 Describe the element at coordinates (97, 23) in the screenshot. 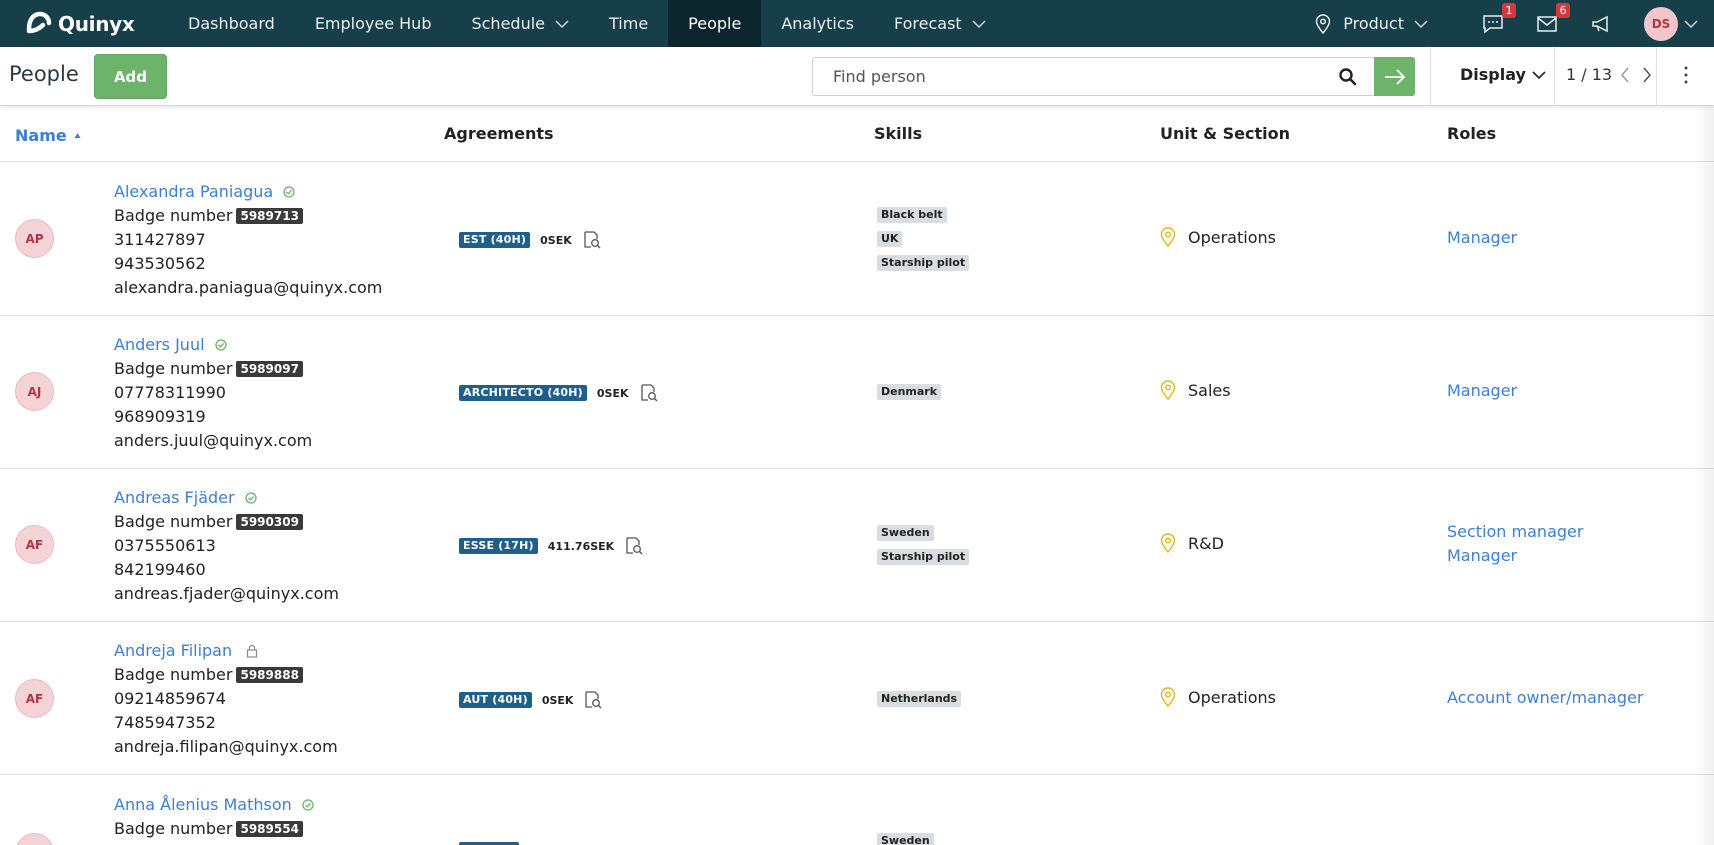

I see `quinyx-logo: Quinyx` at that location.